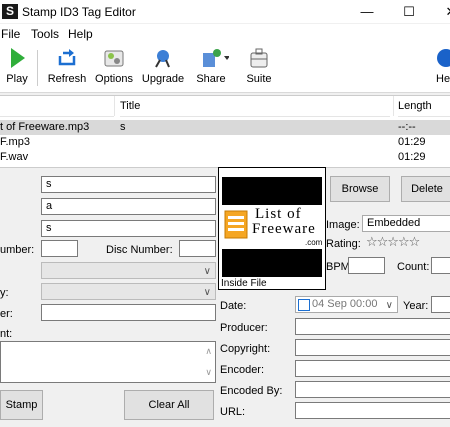 This screenshot has width=450, height=427. I want to click on category-combo: ∨, so click(128, 291).